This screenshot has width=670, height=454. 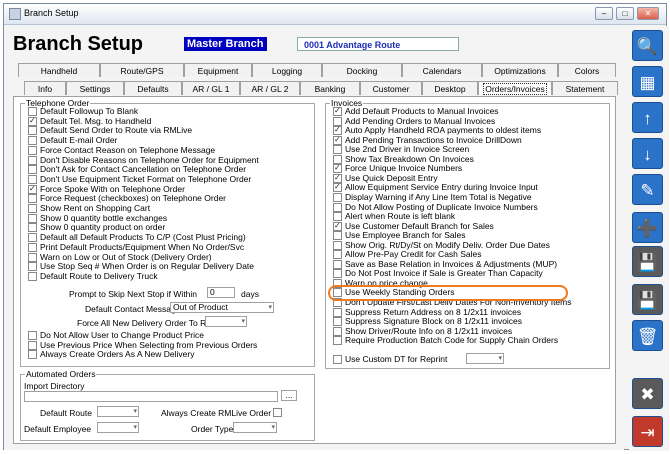 I want to click on default-route-select, so click(x=118, y=411).